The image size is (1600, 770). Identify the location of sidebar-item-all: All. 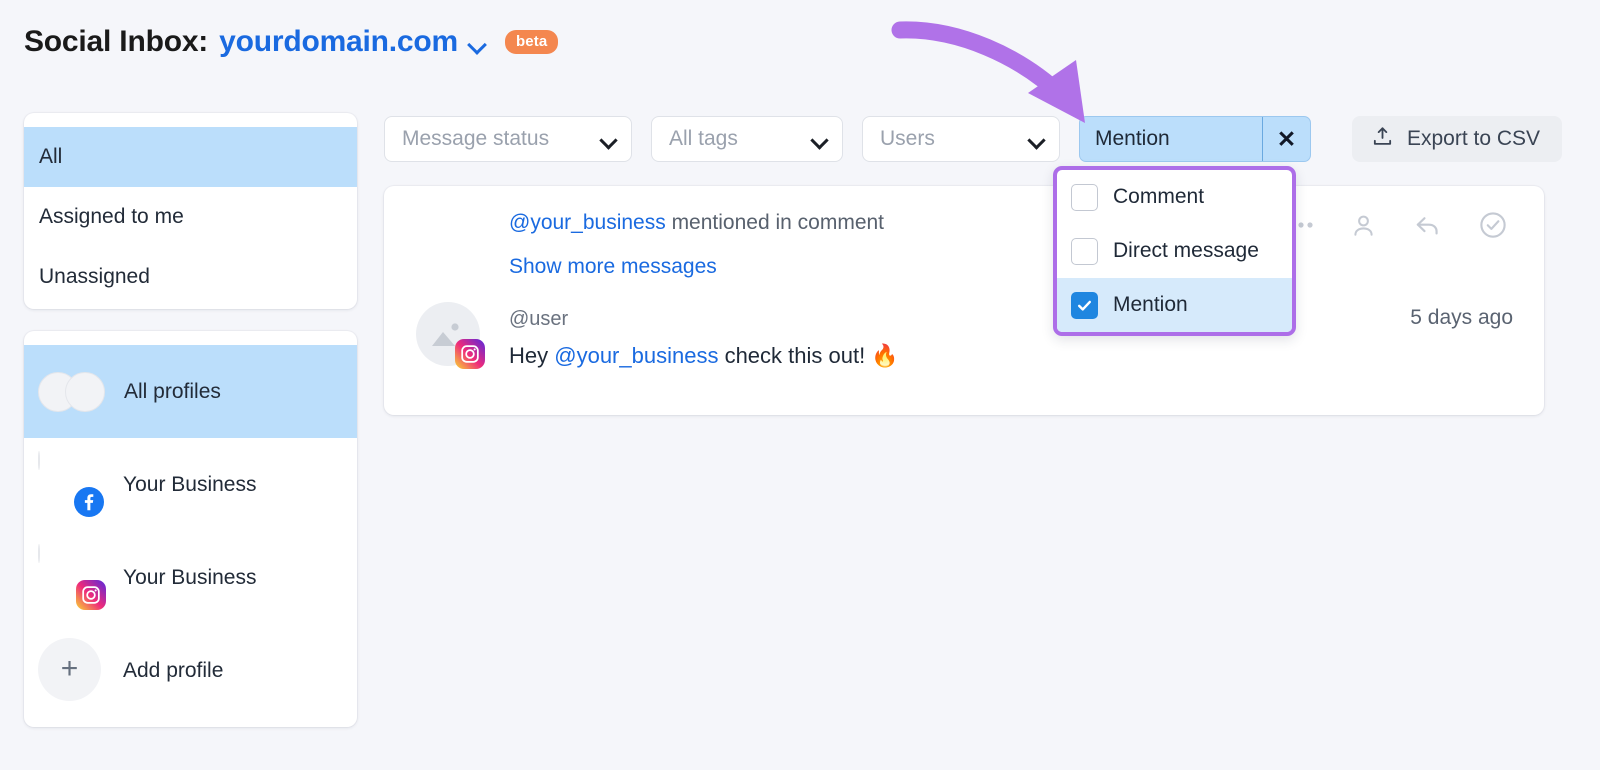
(190, 157).